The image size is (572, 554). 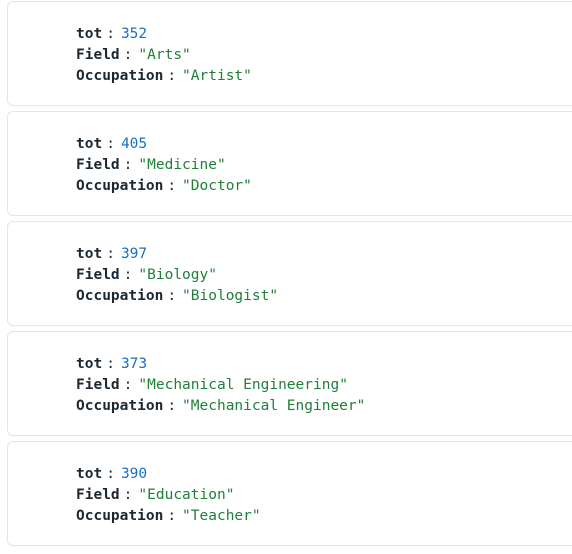 What do you see at coordinates (133, 55) in the screenshot?
I see `field-row-field: Field: "Arts"` at bounding box center [133, 55].